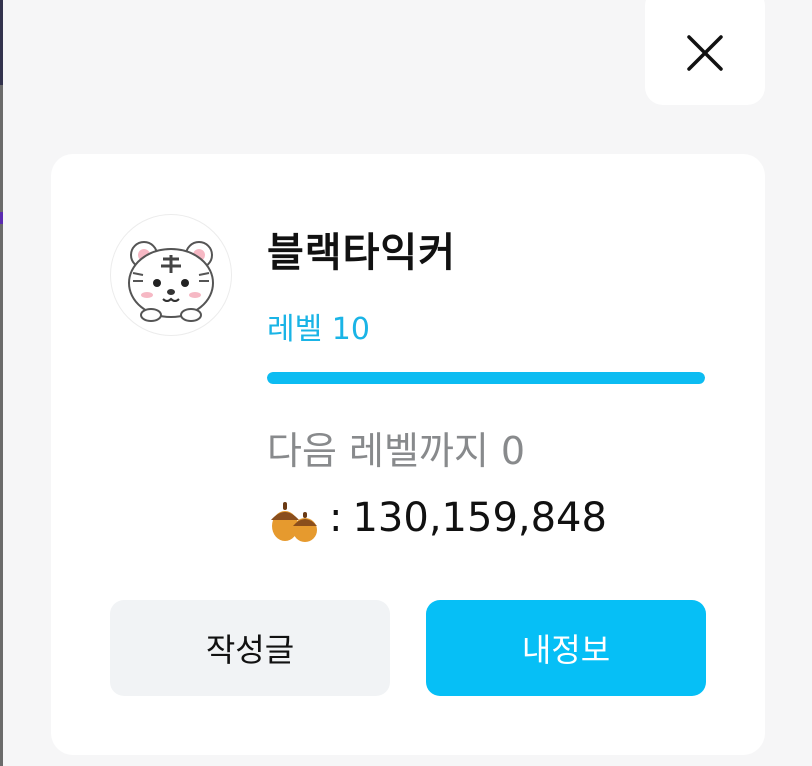 Image resolution: width=812 pixels, height=766 pixels. What do you see at coordinates (171, 281) in the screenshot?
I see `tiger-avatar-icon` at bounding box center [171, 281].